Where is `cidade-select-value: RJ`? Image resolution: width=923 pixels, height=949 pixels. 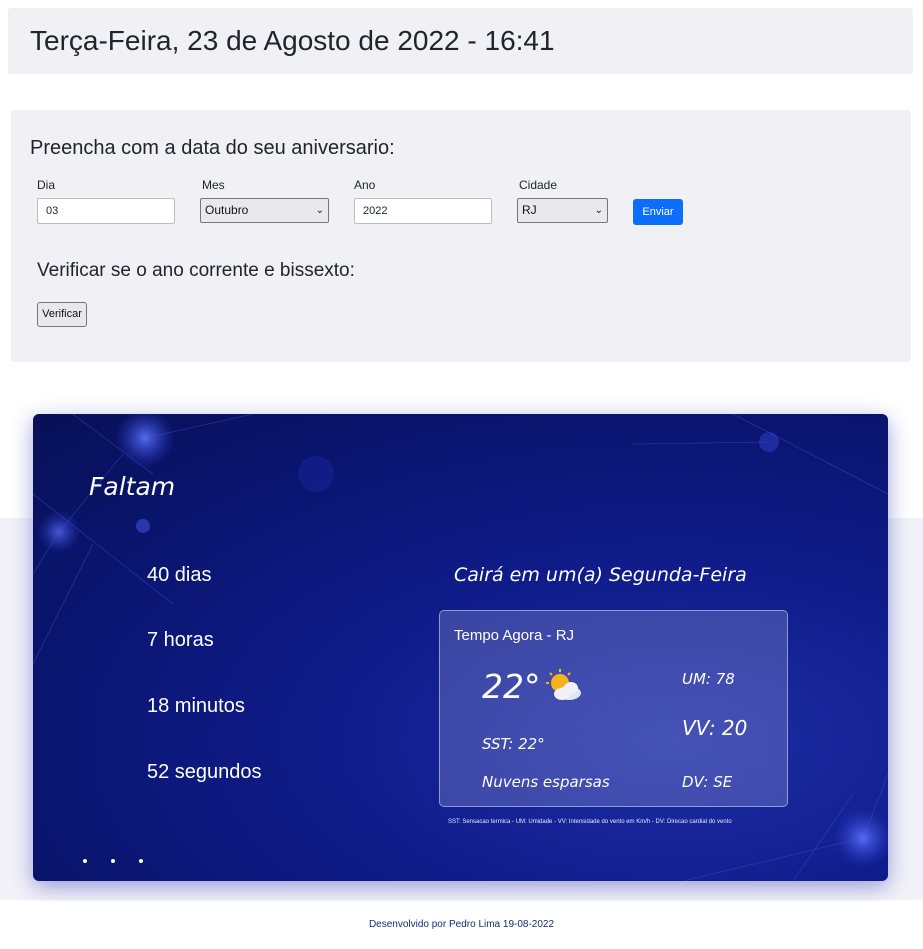
cidade-select-value: RJ is located at coordinates (529, 210).